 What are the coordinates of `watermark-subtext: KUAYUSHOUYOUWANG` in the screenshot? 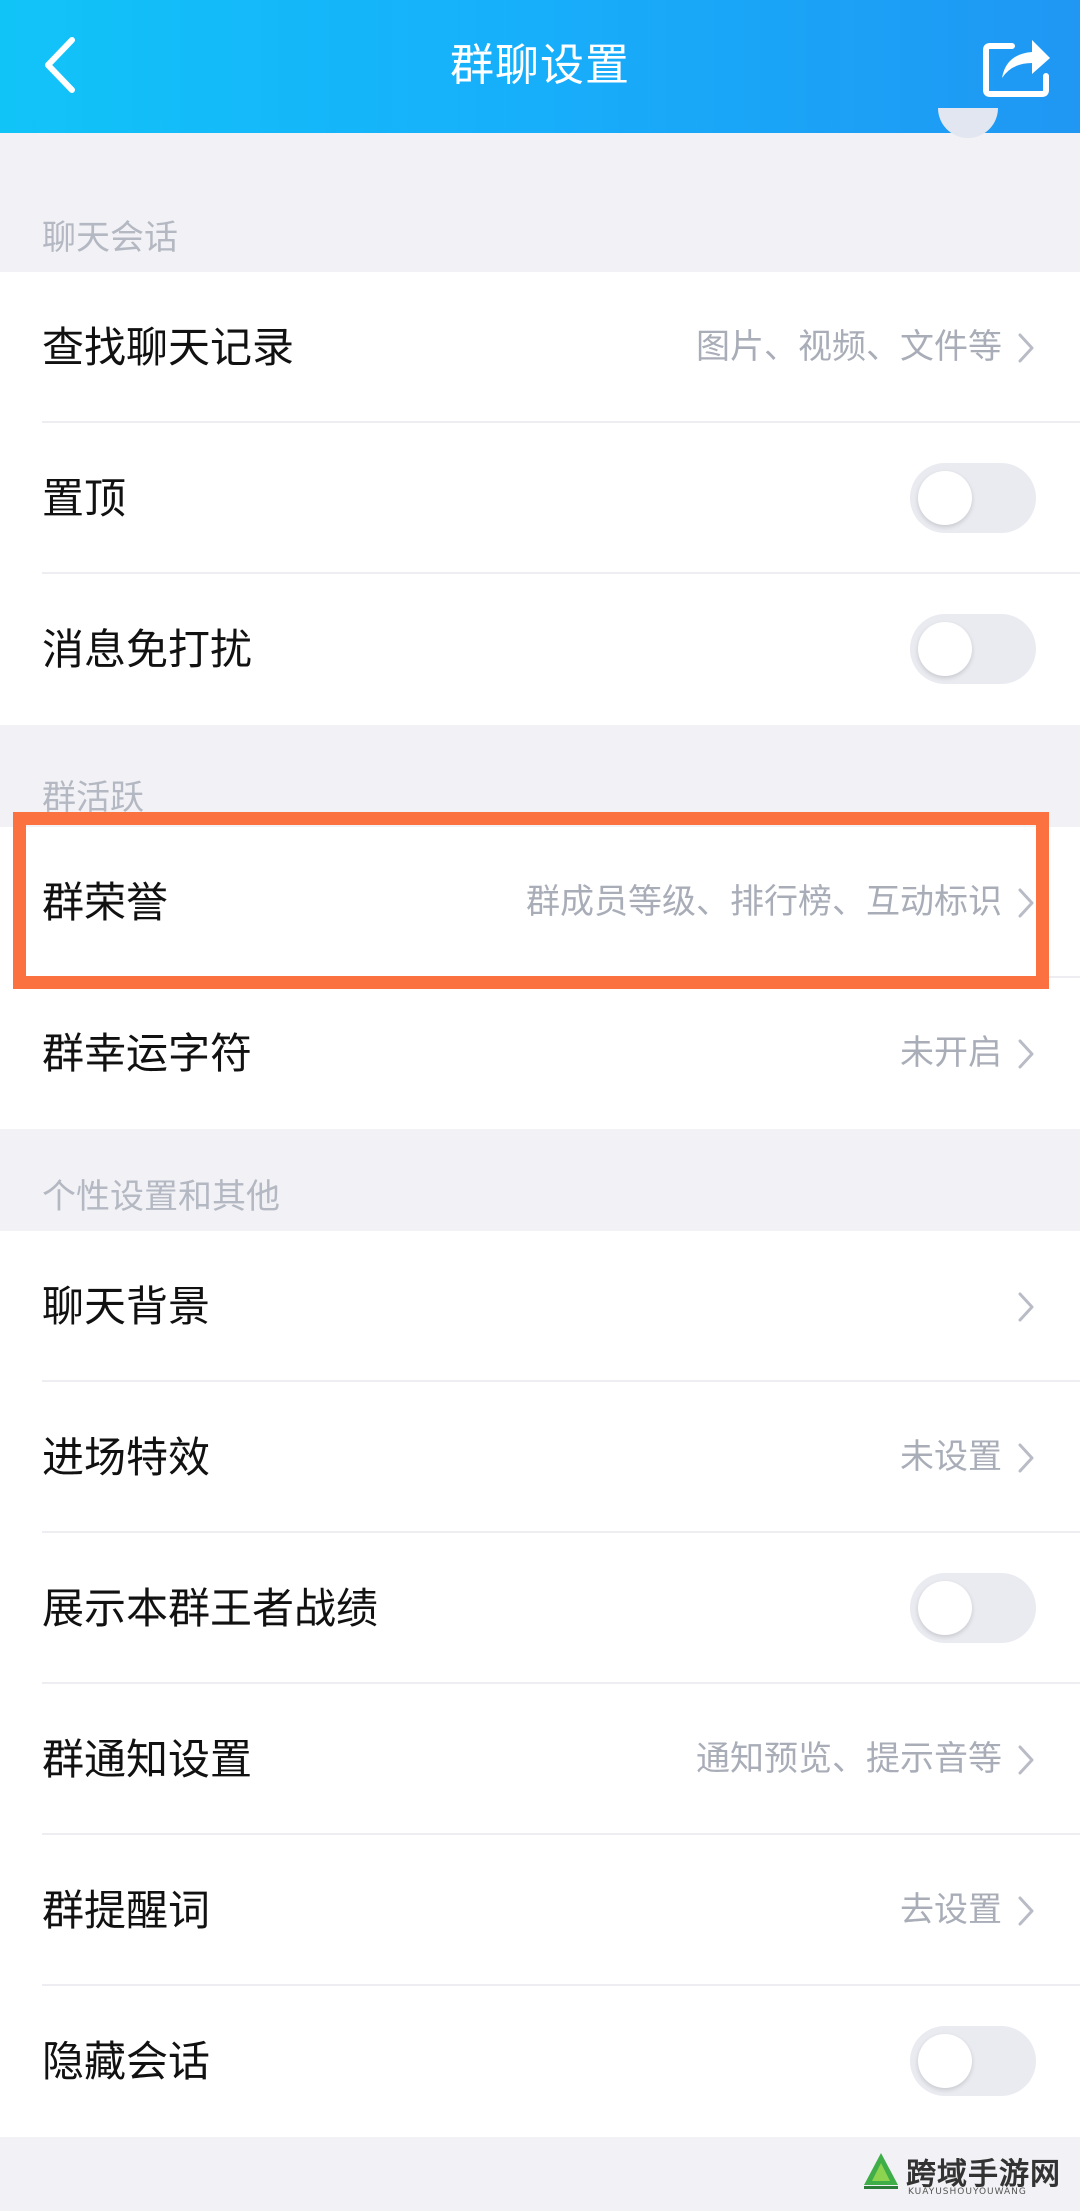 It's located at (967, 2192).